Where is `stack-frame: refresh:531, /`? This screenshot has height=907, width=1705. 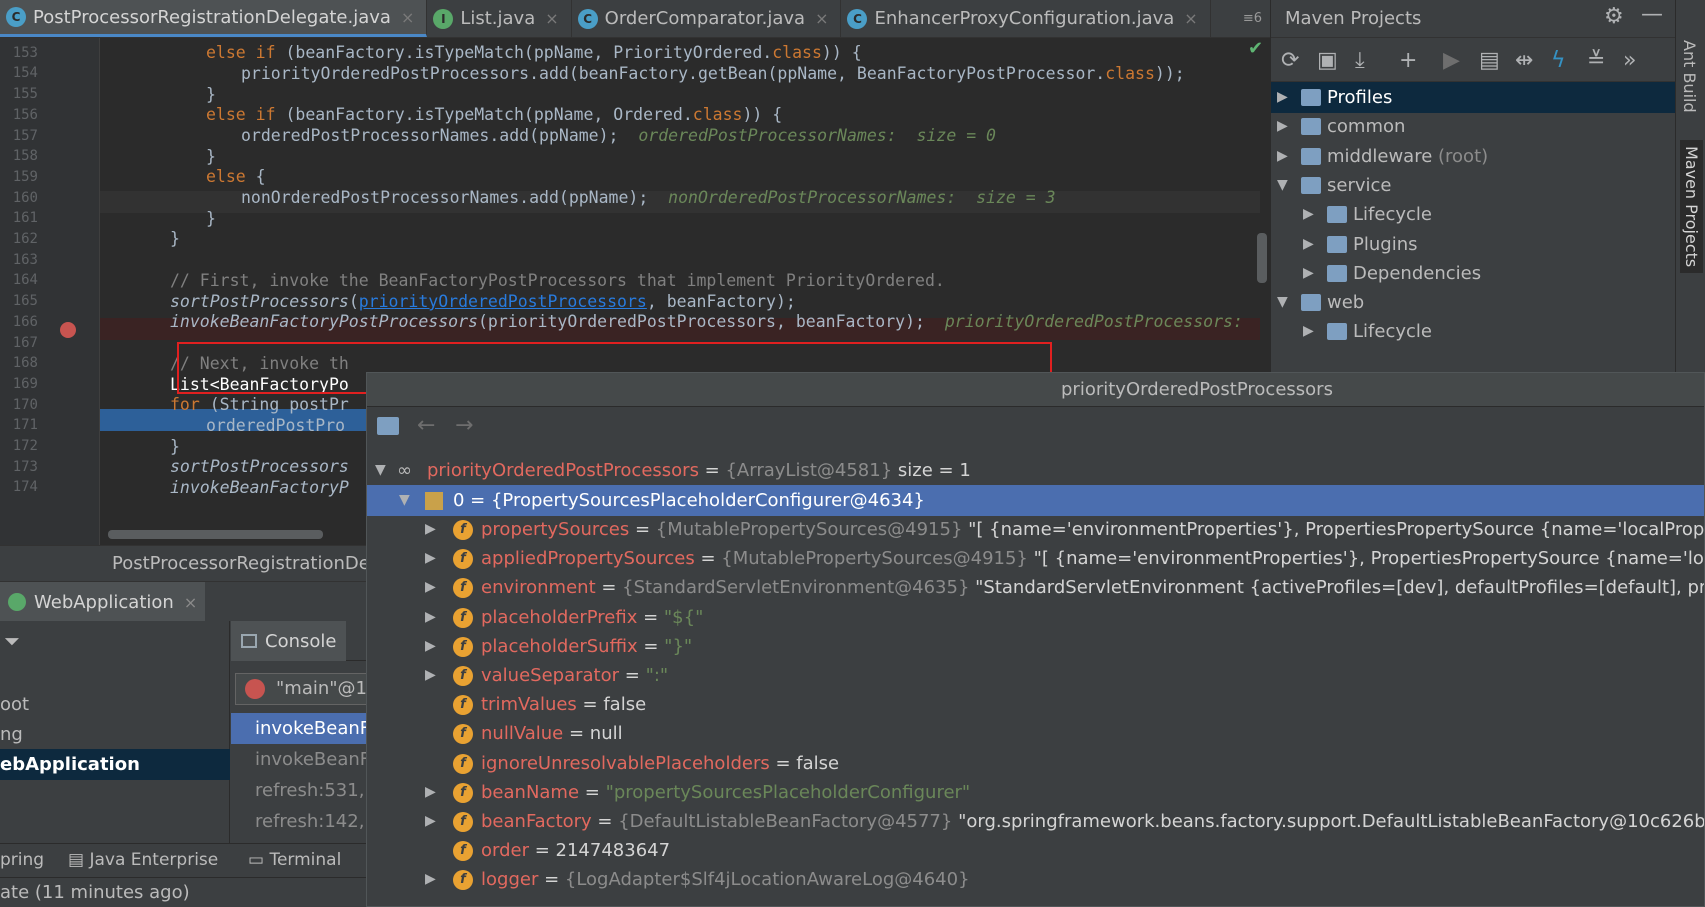 stack-frame: refresh:531, / is located at coordinates (300, 790).